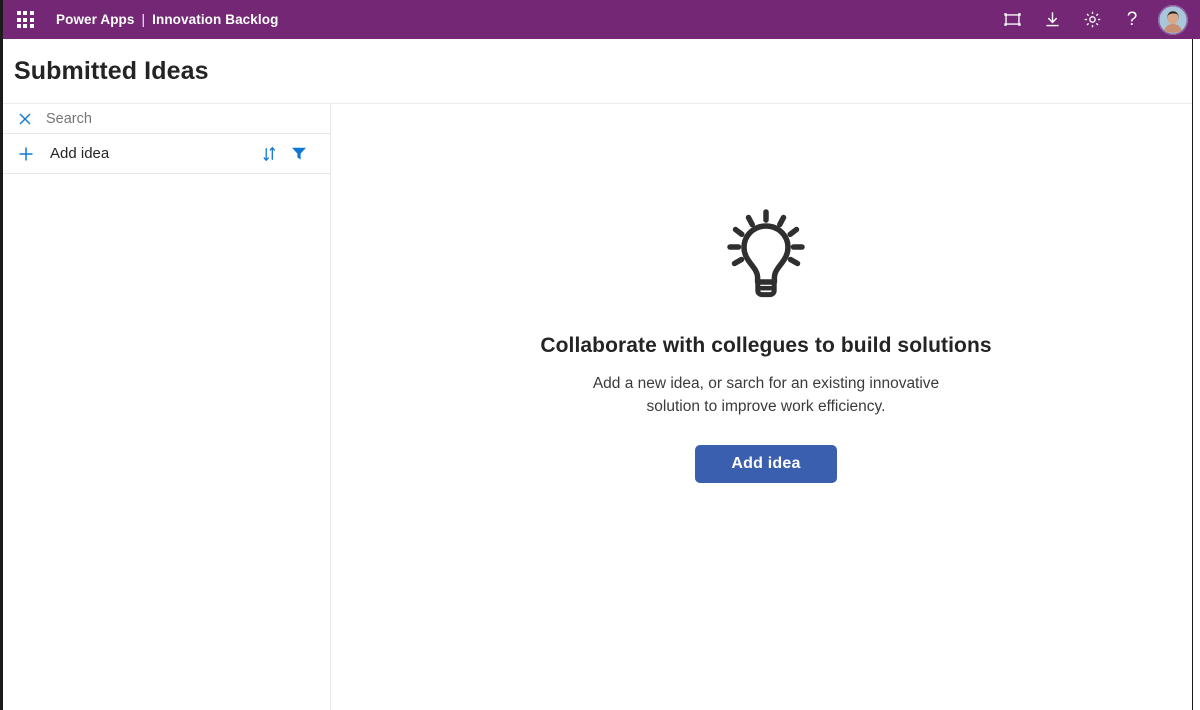  I want to click on plus-icon, so click(26, 154).